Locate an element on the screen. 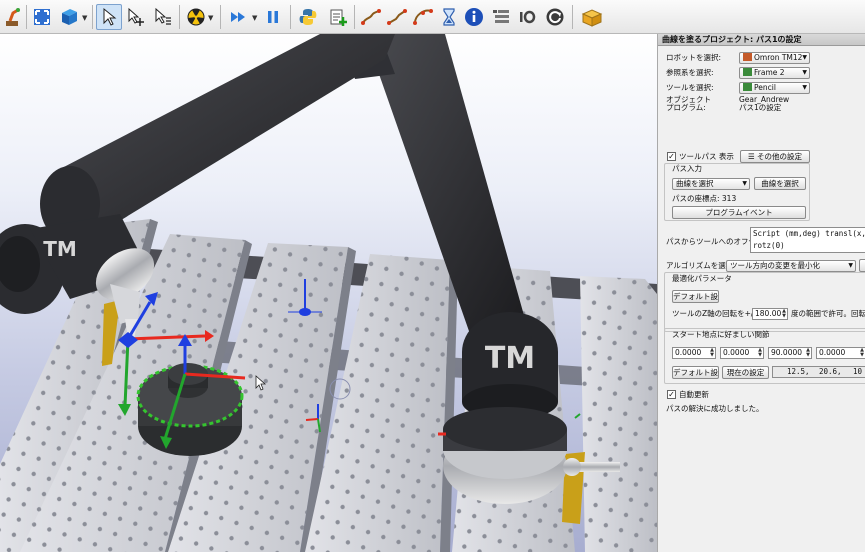  view-dropdown-icon: ▼ is located at coordinates (84, 18).